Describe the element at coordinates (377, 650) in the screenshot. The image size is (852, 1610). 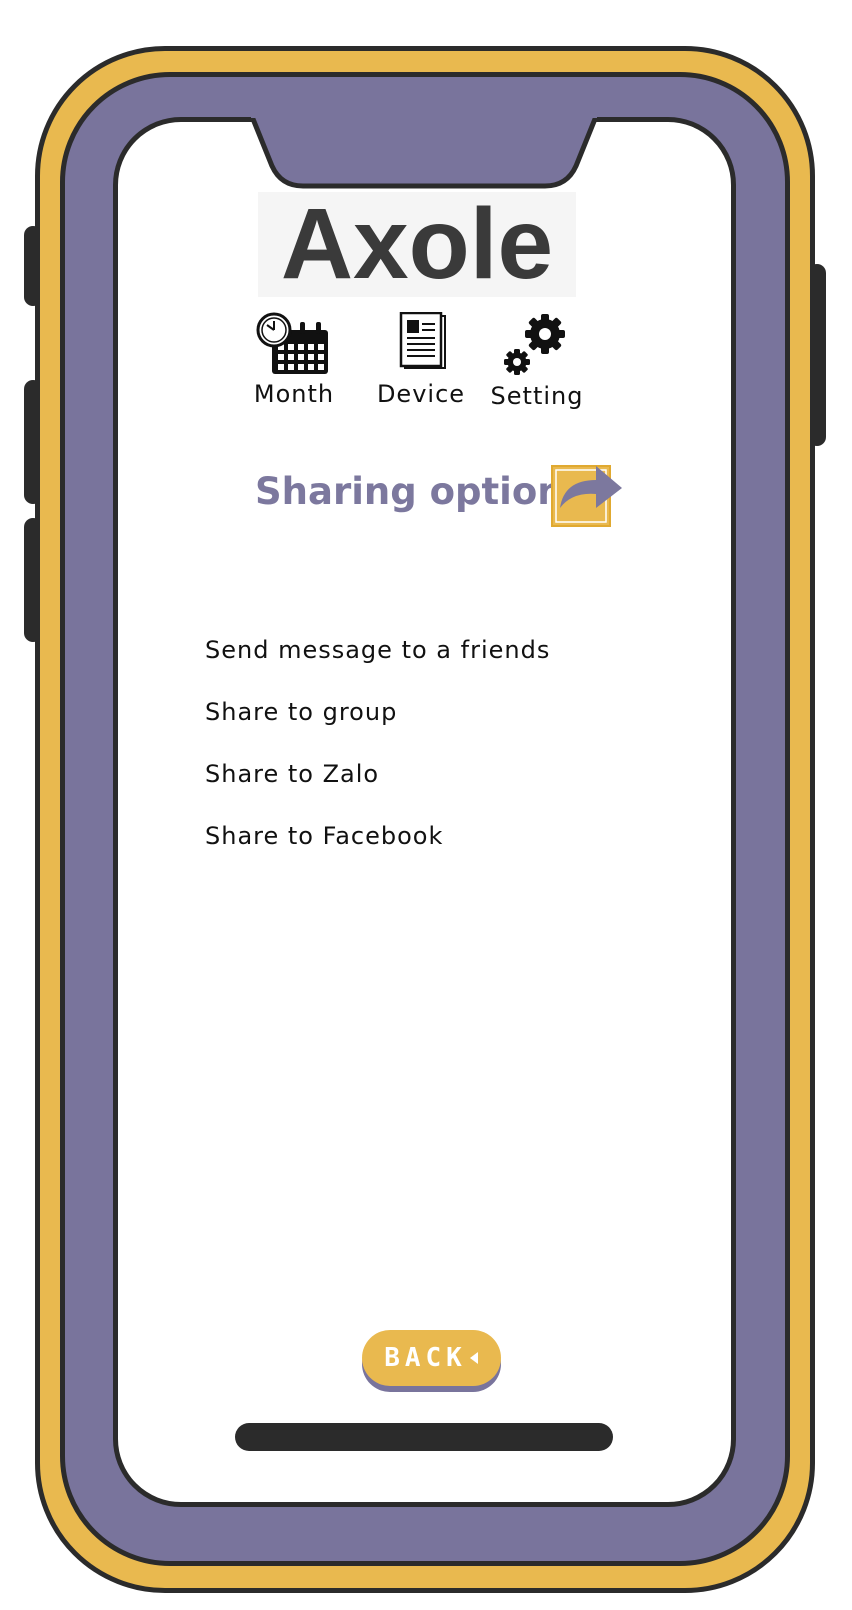
I see `share-option-send-message: Send message to a friends` at that location.